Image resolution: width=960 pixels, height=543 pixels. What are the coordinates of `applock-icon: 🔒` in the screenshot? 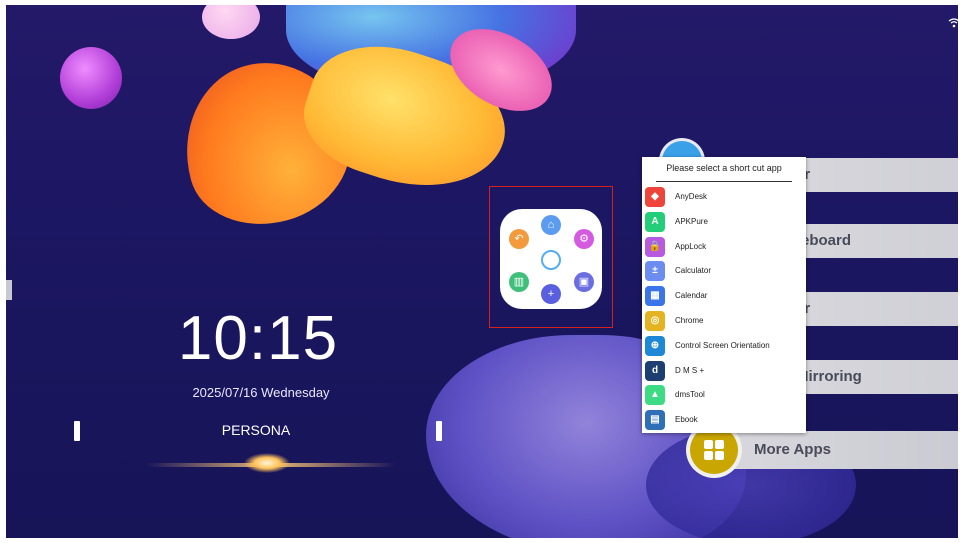 It's located at (655, 246).